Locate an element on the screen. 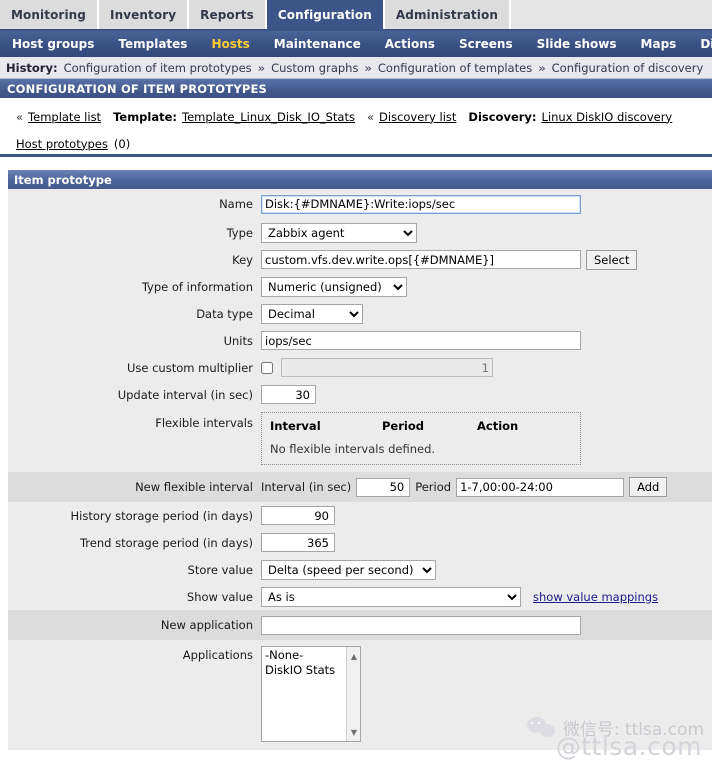 This screenshot has height=767, width=712. form-row-show-value: Show value As is show value mappings is located at coordinates (360, 596).